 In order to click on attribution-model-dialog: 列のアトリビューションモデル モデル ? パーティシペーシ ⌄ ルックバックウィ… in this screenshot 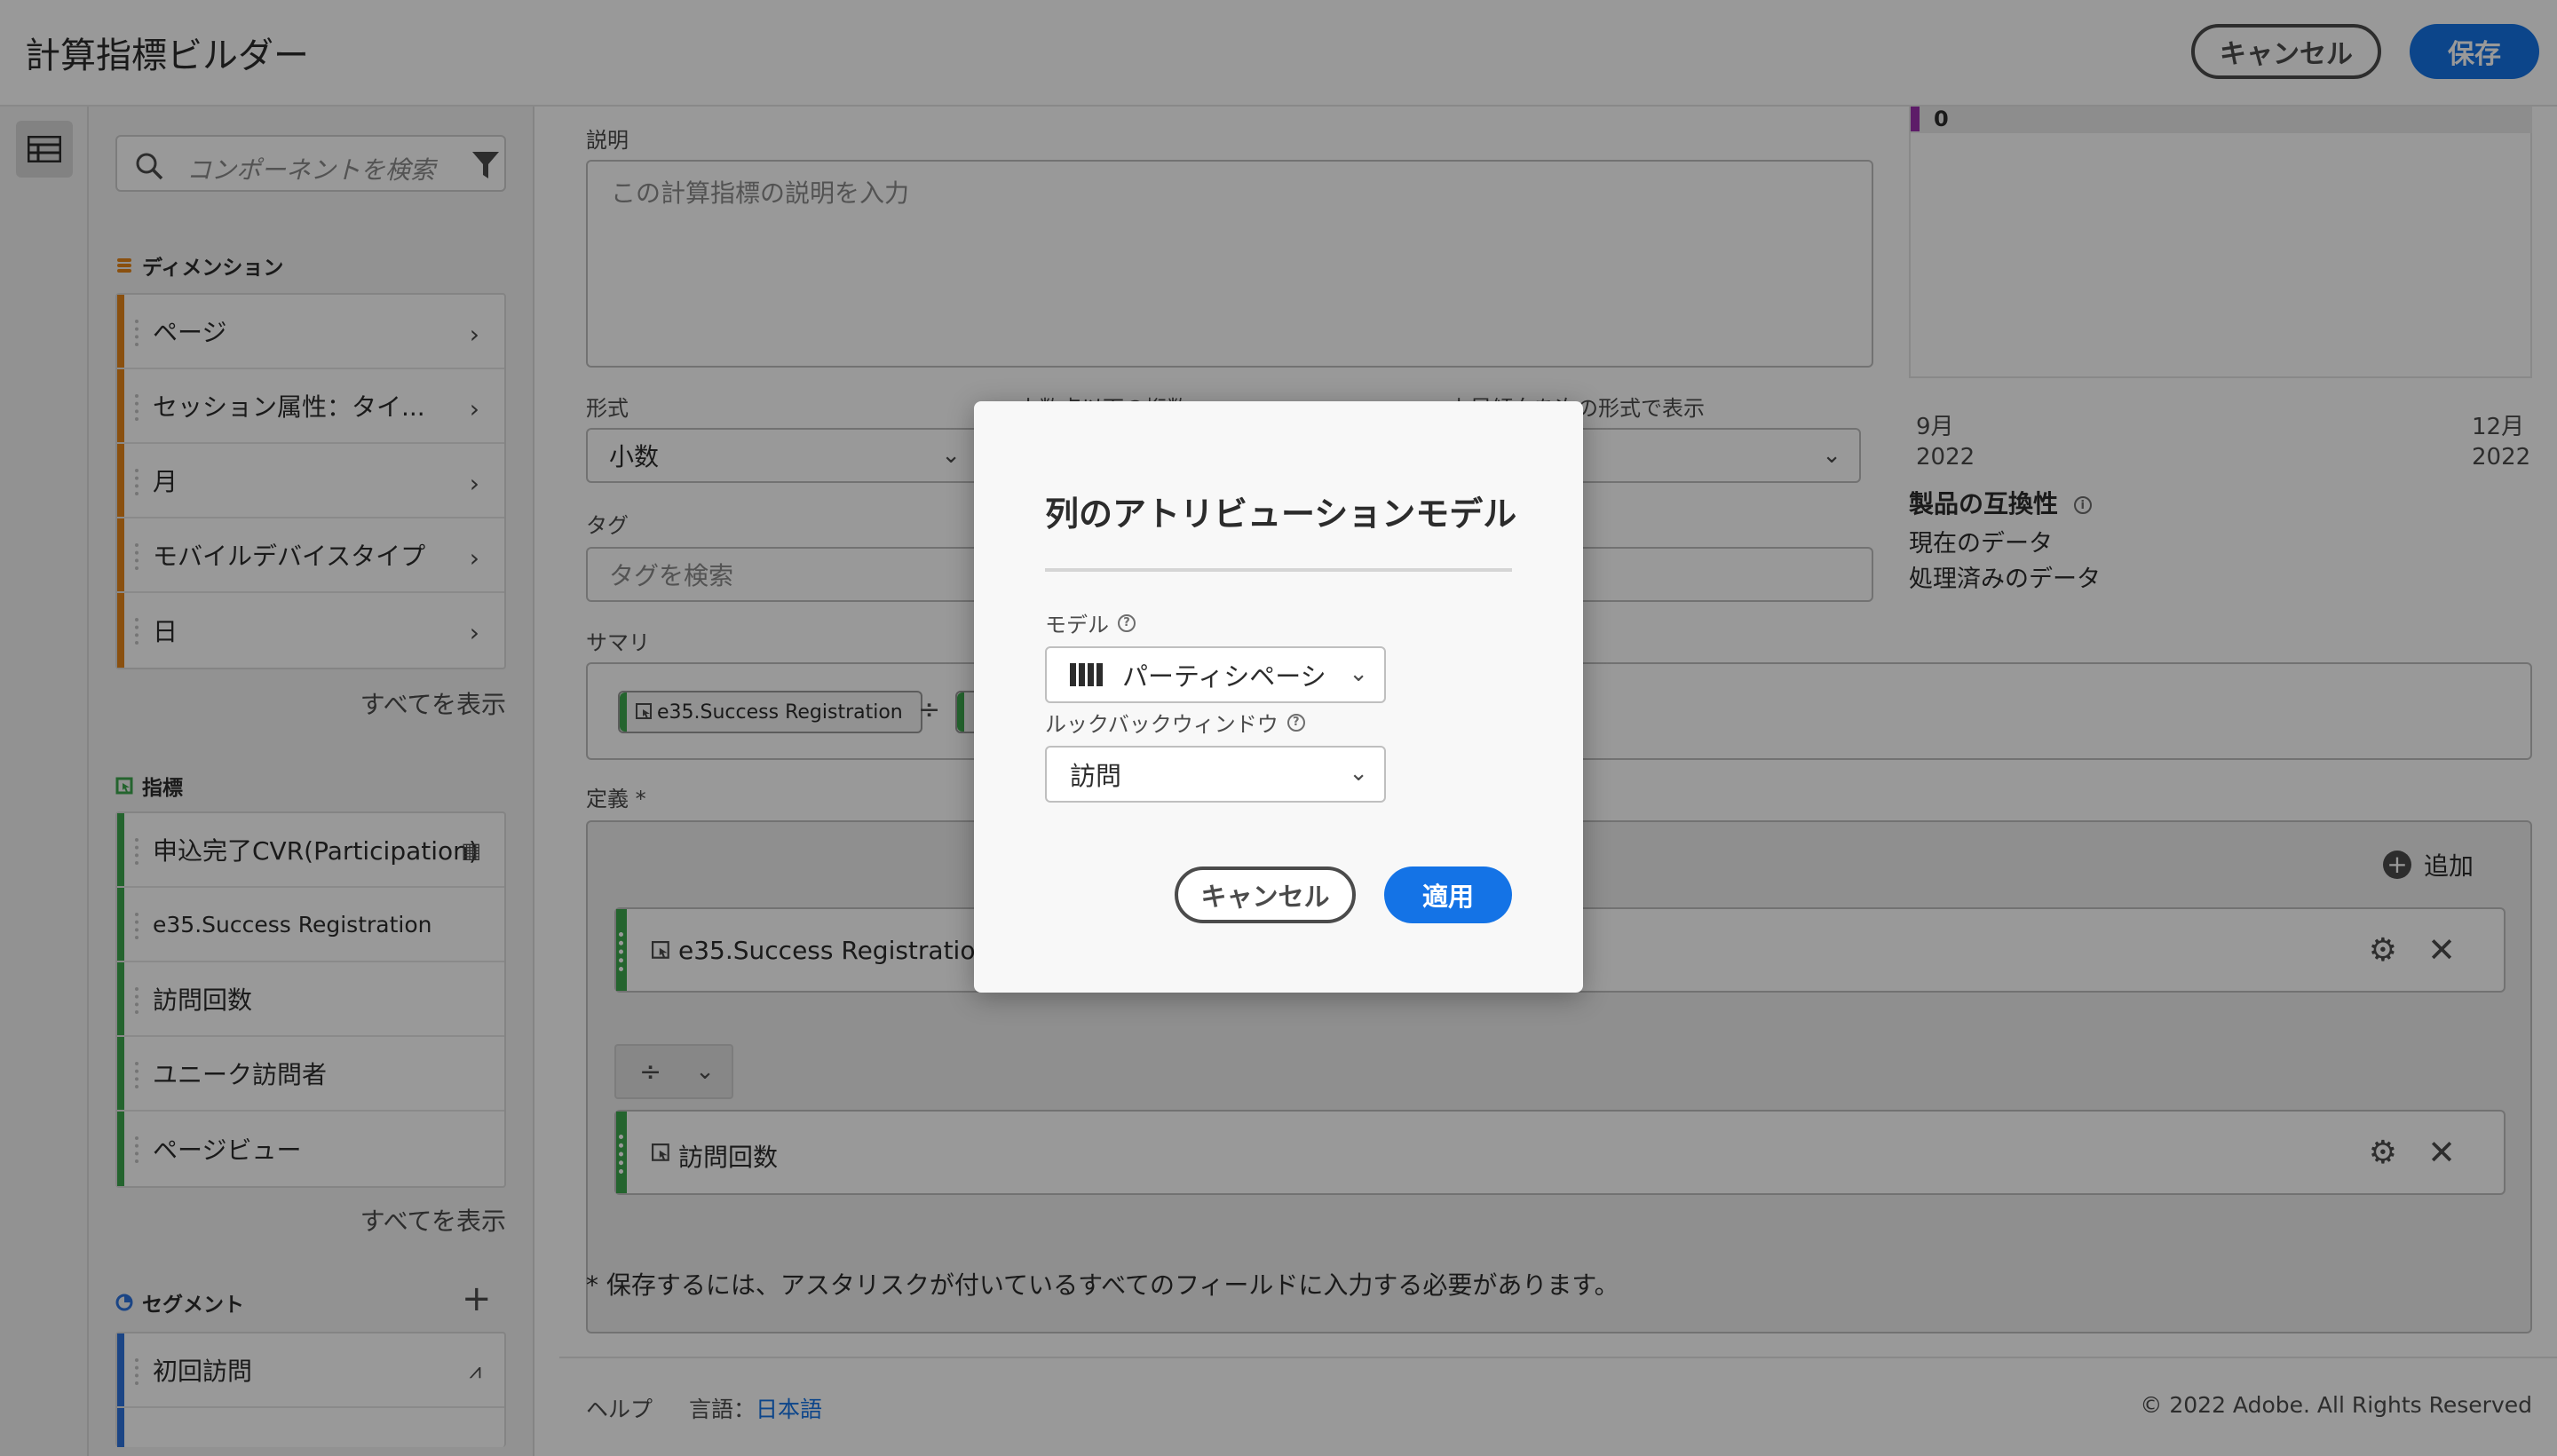, I will do `click(1278, 697)`.